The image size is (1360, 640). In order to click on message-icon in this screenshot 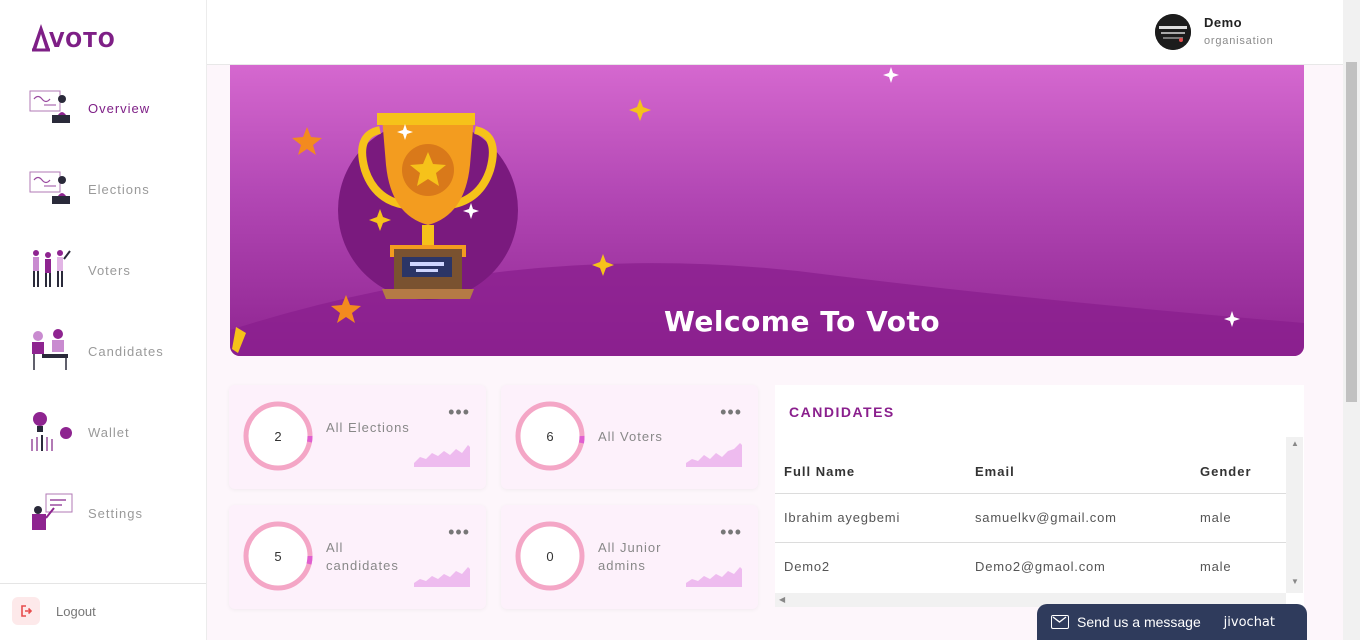, I will do `click(1060, 622)`.